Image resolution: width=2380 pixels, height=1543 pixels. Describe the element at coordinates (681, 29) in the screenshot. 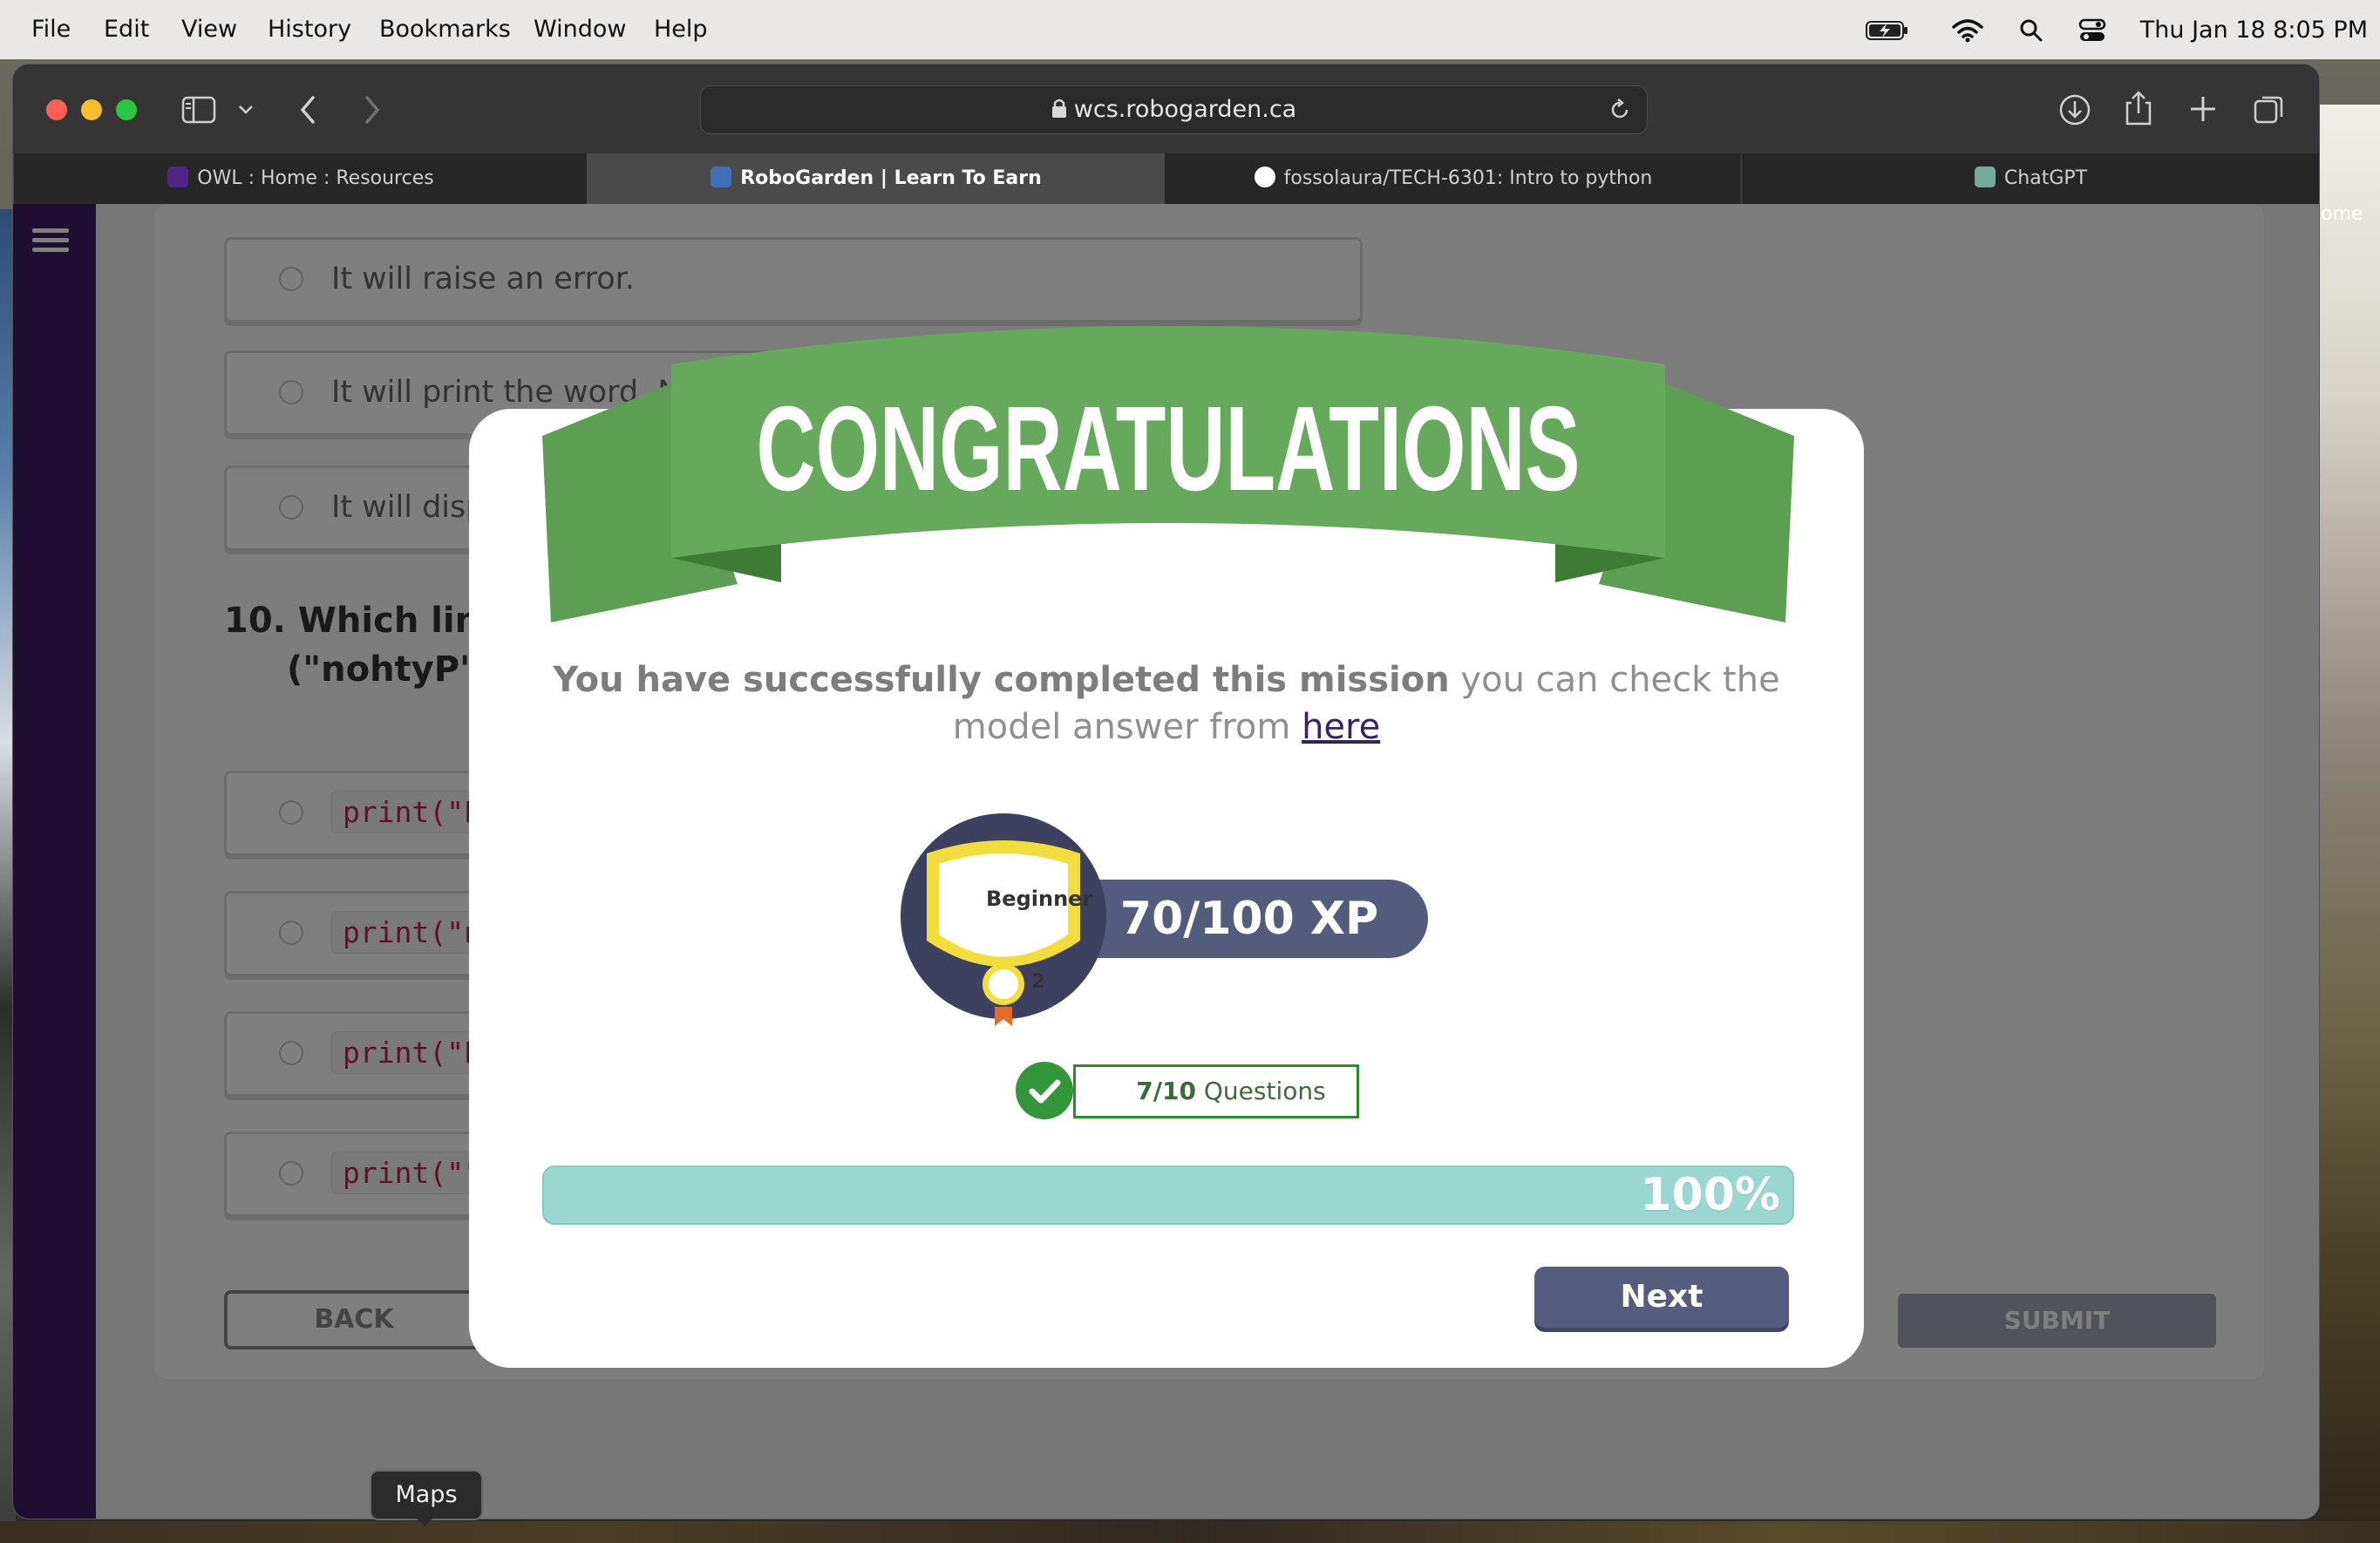

I see `menu-help: Help` at that location.